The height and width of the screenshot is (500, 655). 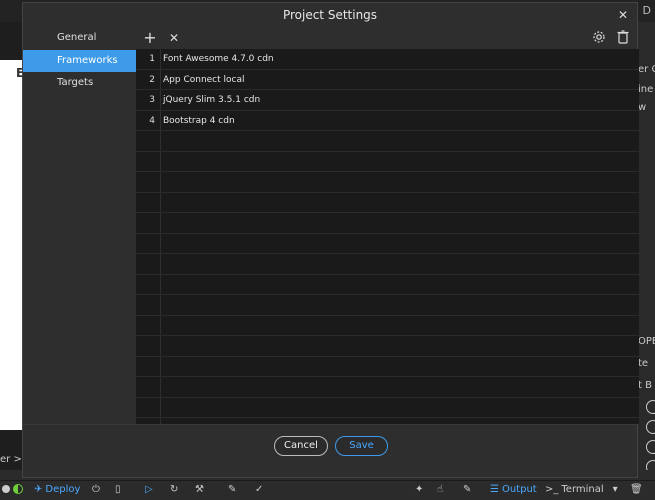 What do you see at coordinates (623, 38) in the screenshot?
I see `trash-icon` at bounding box center [623, 38].